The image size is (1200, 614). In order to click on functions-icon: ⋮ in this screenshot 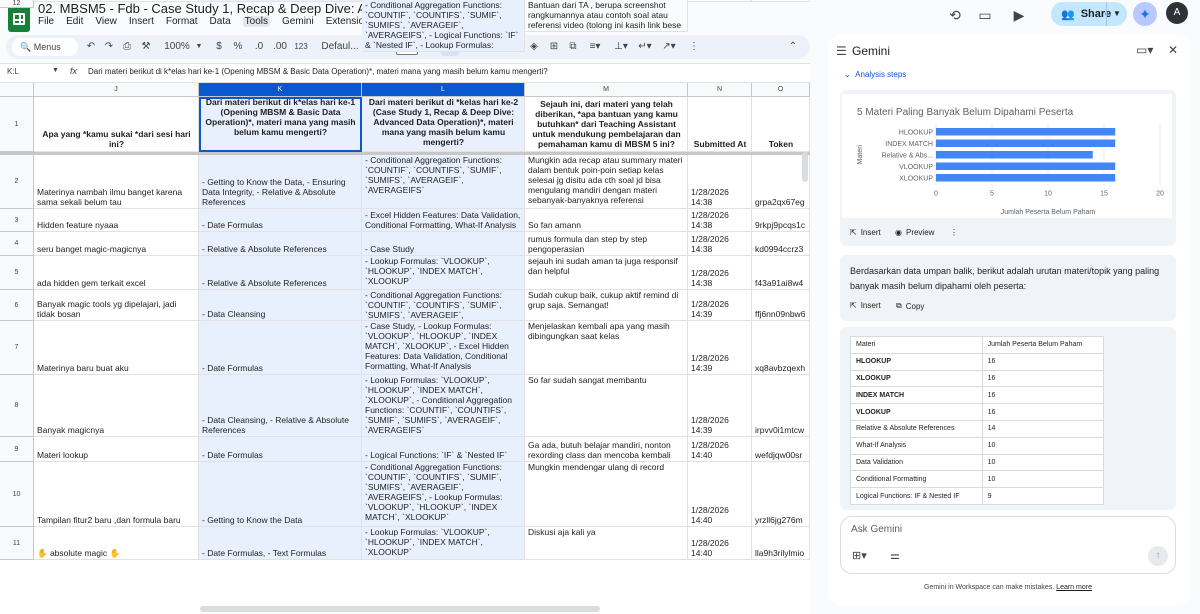, I will do `click(694, 47)`.